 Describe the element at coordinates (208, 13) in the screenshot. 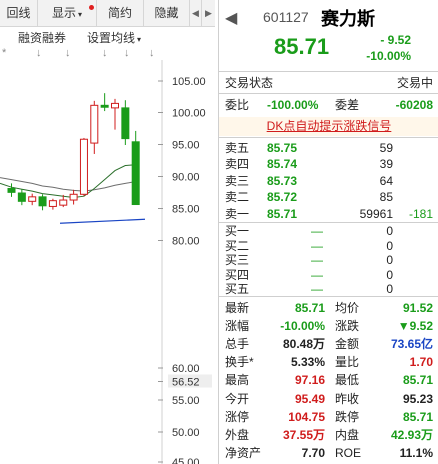

I see `toolbar-next-button: ▶` at that location.